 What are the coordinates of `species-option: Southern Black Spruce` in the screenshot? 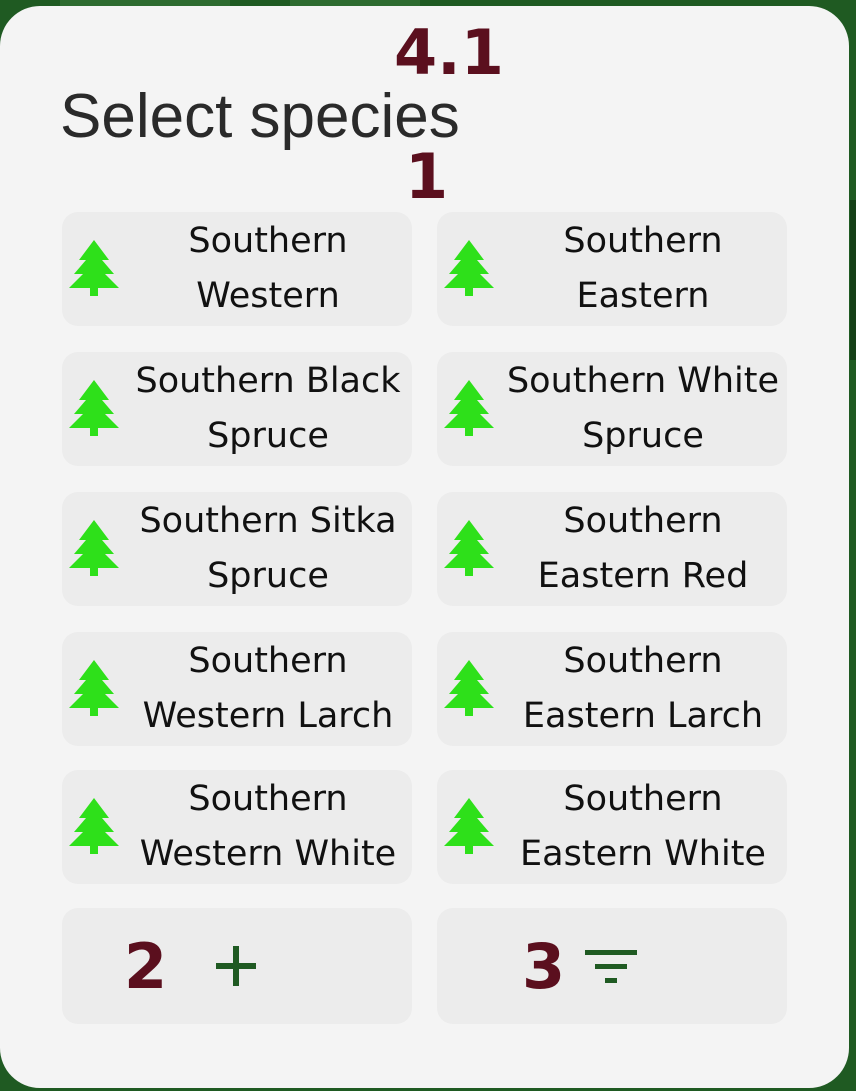 It's located at (237, 409).